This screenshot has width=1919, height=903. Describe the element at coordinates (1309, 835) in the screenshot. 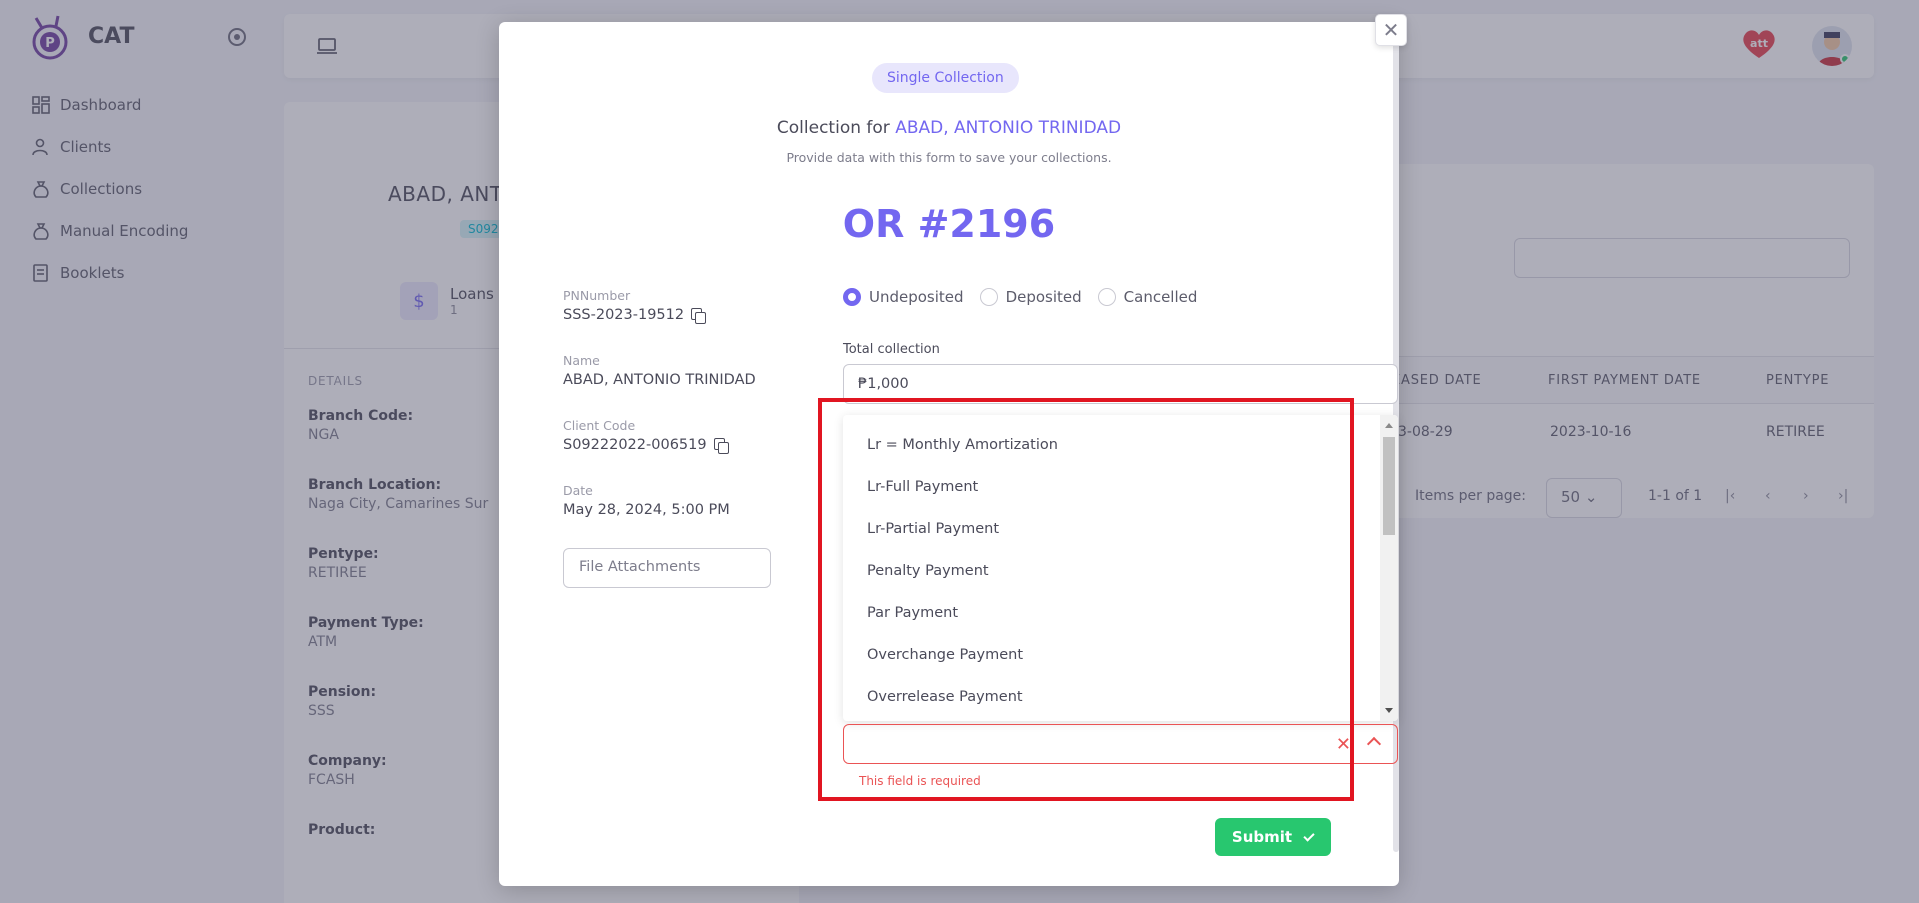

I see `check-icon` at that location.